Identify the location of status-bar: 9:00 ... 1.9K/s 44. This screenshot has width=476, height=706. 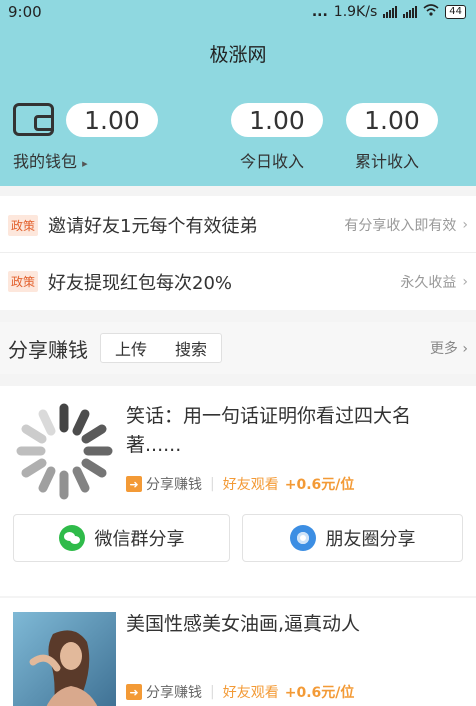
(238, 12).